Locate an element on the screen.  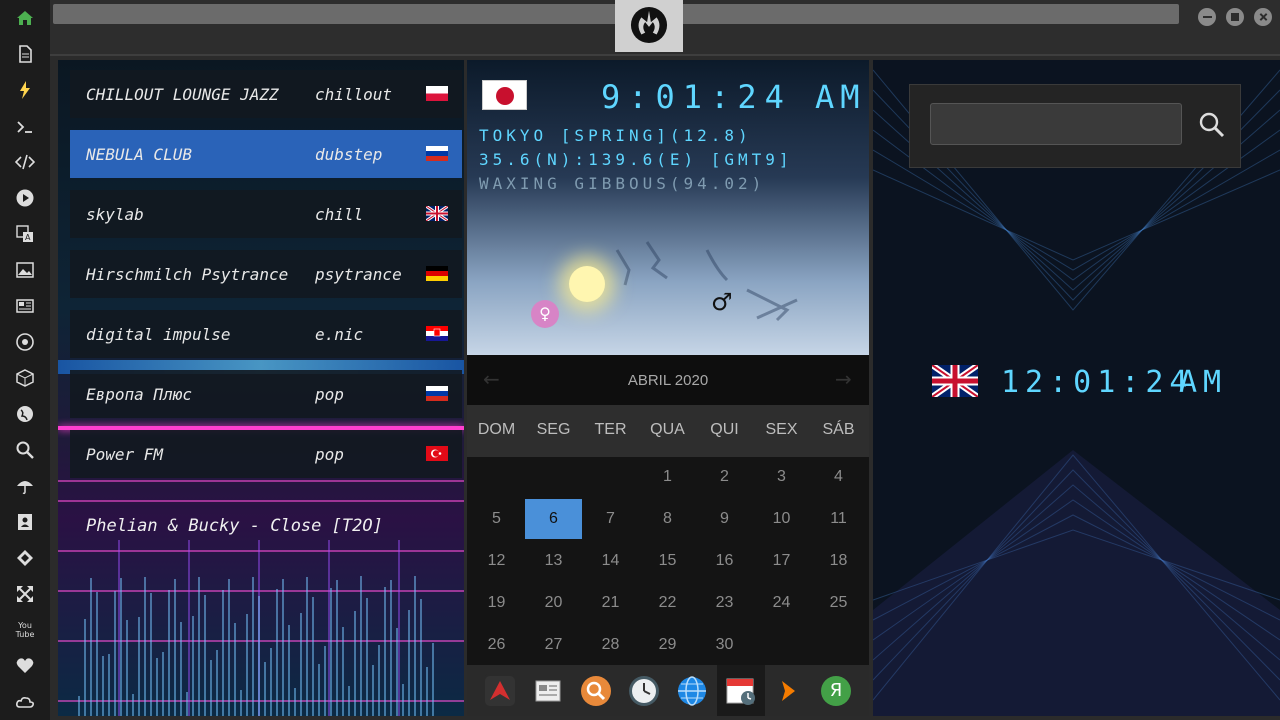
umbrella-icon is located at coordinates (25, 486).